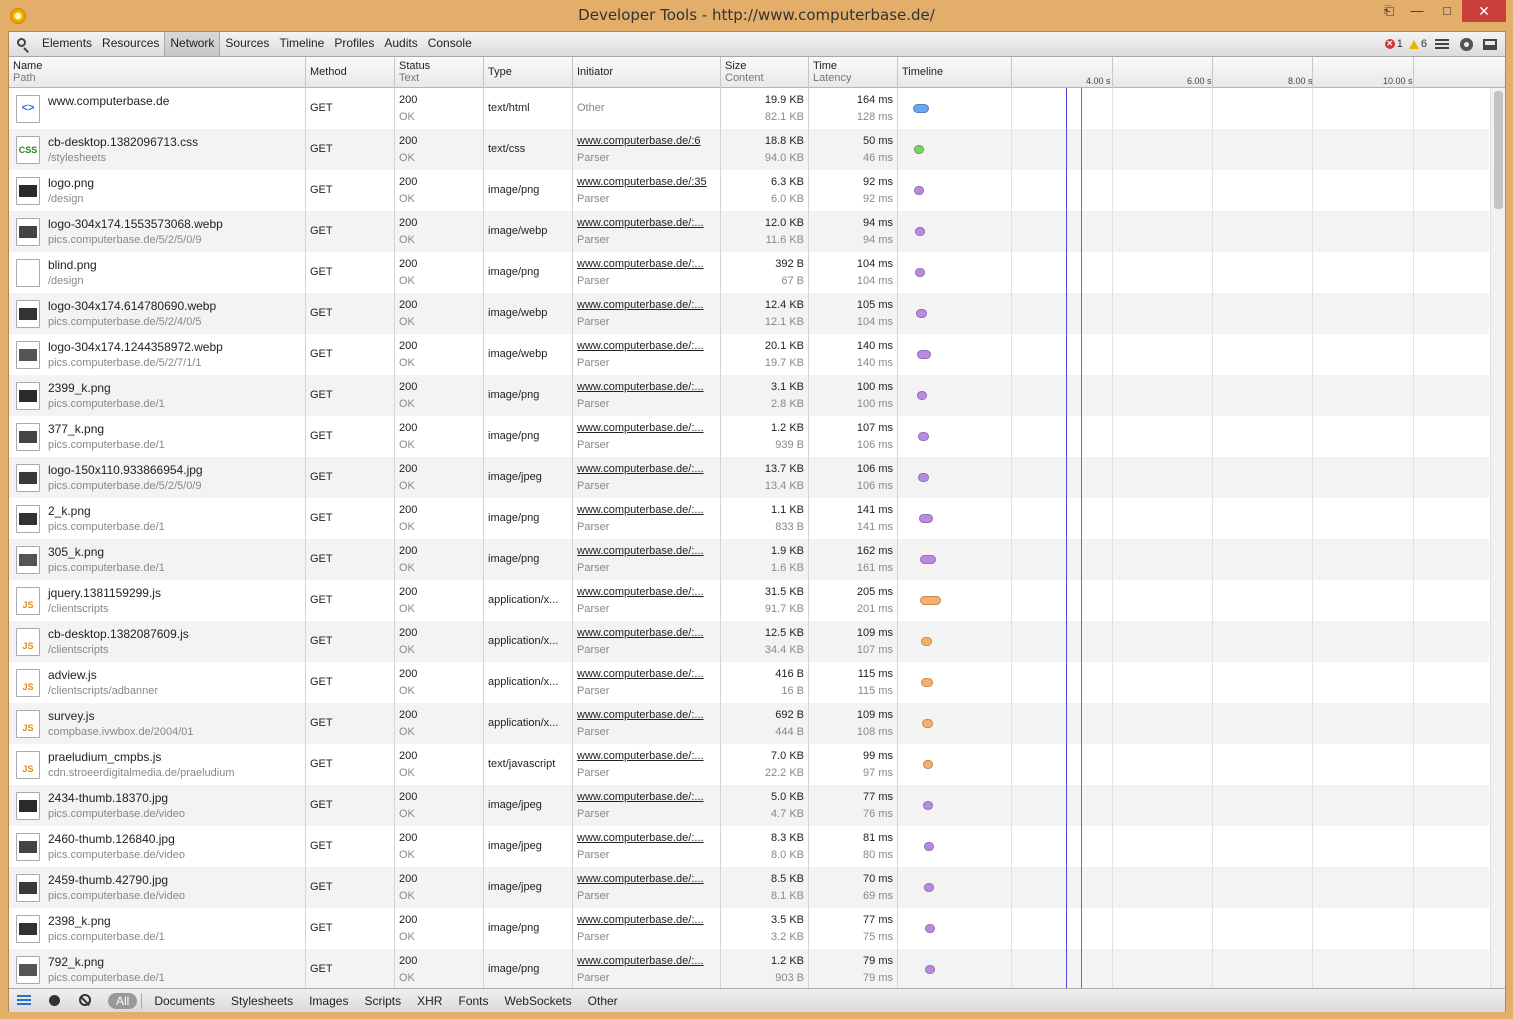 This screenshot has height=1019, width=1513. What do you see at coordinates (71, 183) in the screenshot?
I see `resource-name: logo.png` at bounding box center [71, 183].